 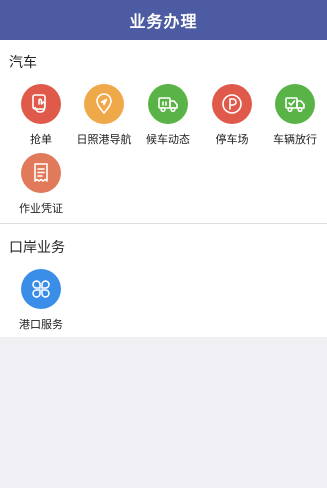 What do you see at coordinates (104, 139) in the screenshot?
I see `rizhao-port-navigation-label: 日照港导航` at bounding box center [104, 139].